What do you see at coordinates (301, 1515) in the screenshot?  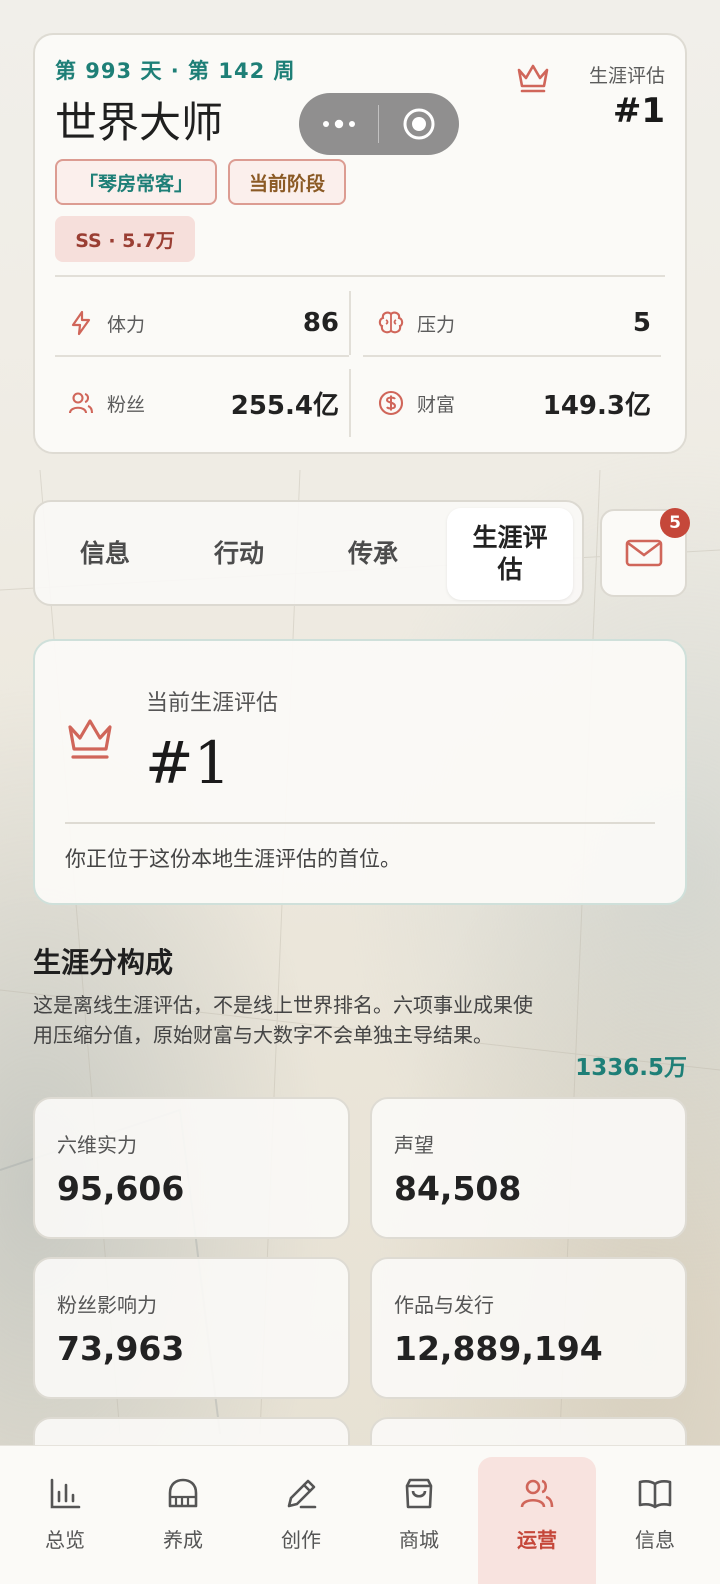 I see `nav-create: 创作` at bounding box center [301, 1515].